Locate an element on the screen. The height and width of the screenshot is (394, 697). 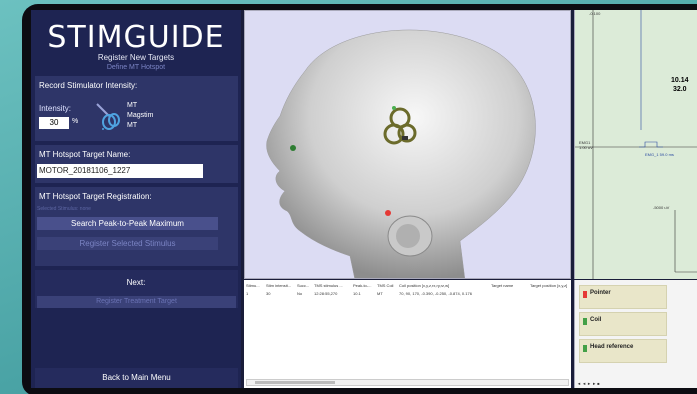
peak-unit: 32.0 is located at coordinates (679, 89).